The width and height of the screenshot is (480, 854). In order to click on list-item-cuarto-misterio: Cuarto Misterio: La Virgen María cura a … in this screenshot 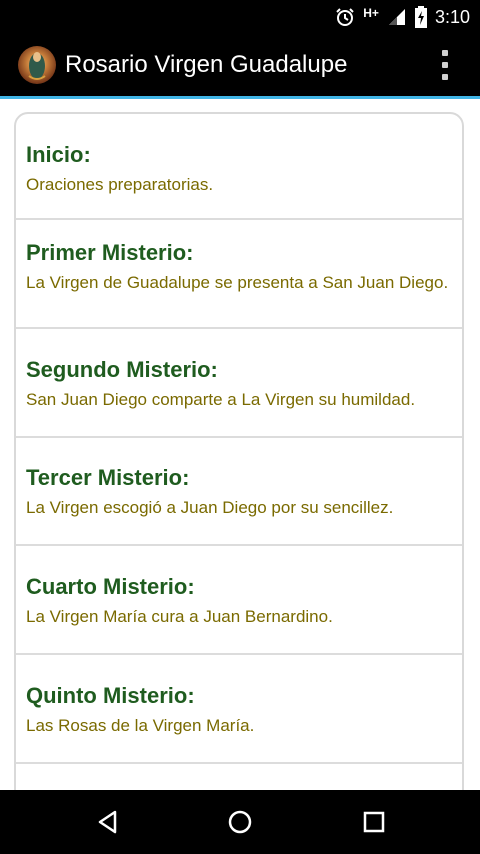, I will do `click(239, 600)`.